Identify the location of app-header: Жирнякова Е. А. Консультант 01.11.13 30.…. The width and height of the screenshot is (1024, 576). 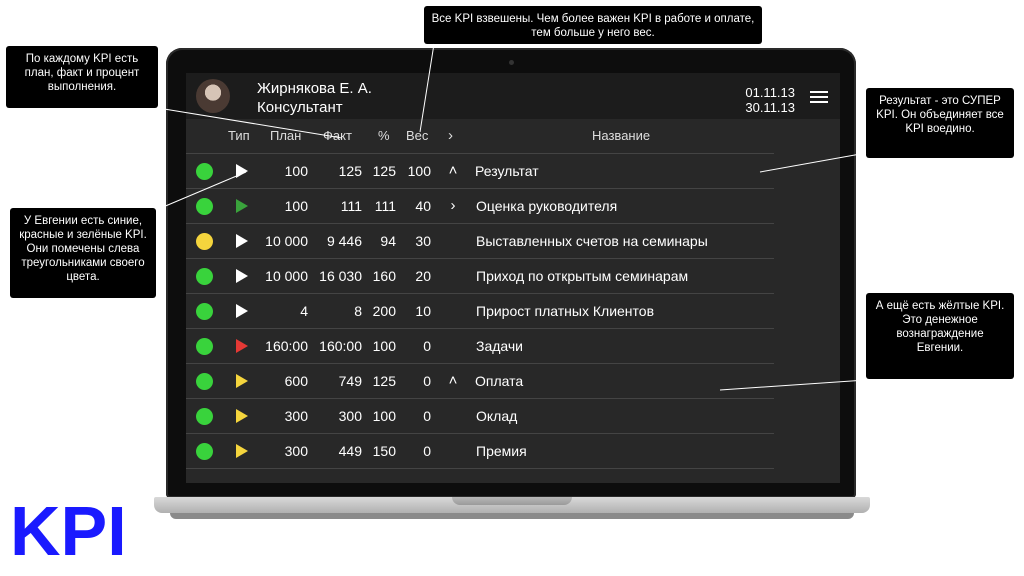
(513, 96).